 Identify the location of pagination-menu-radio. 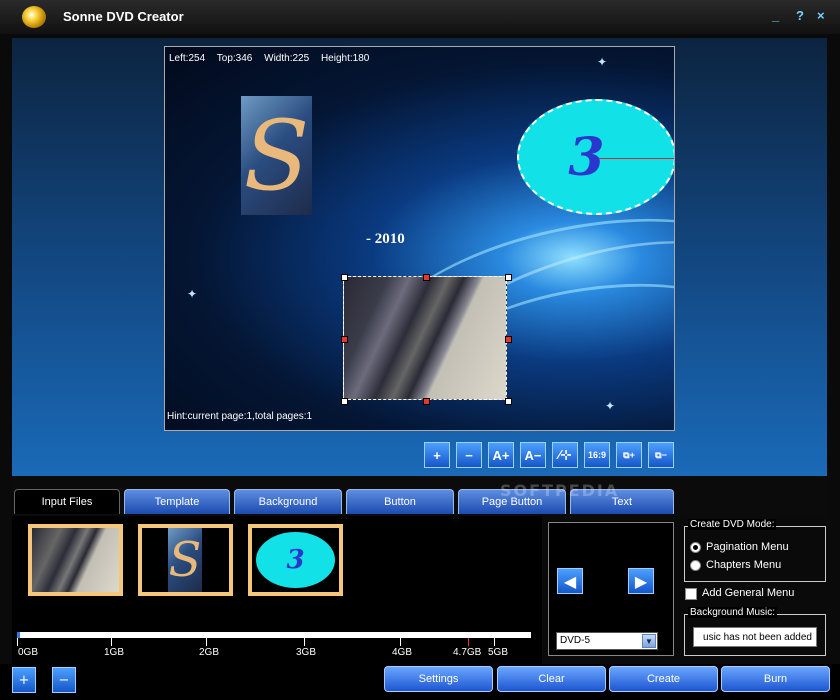
(695, 547).